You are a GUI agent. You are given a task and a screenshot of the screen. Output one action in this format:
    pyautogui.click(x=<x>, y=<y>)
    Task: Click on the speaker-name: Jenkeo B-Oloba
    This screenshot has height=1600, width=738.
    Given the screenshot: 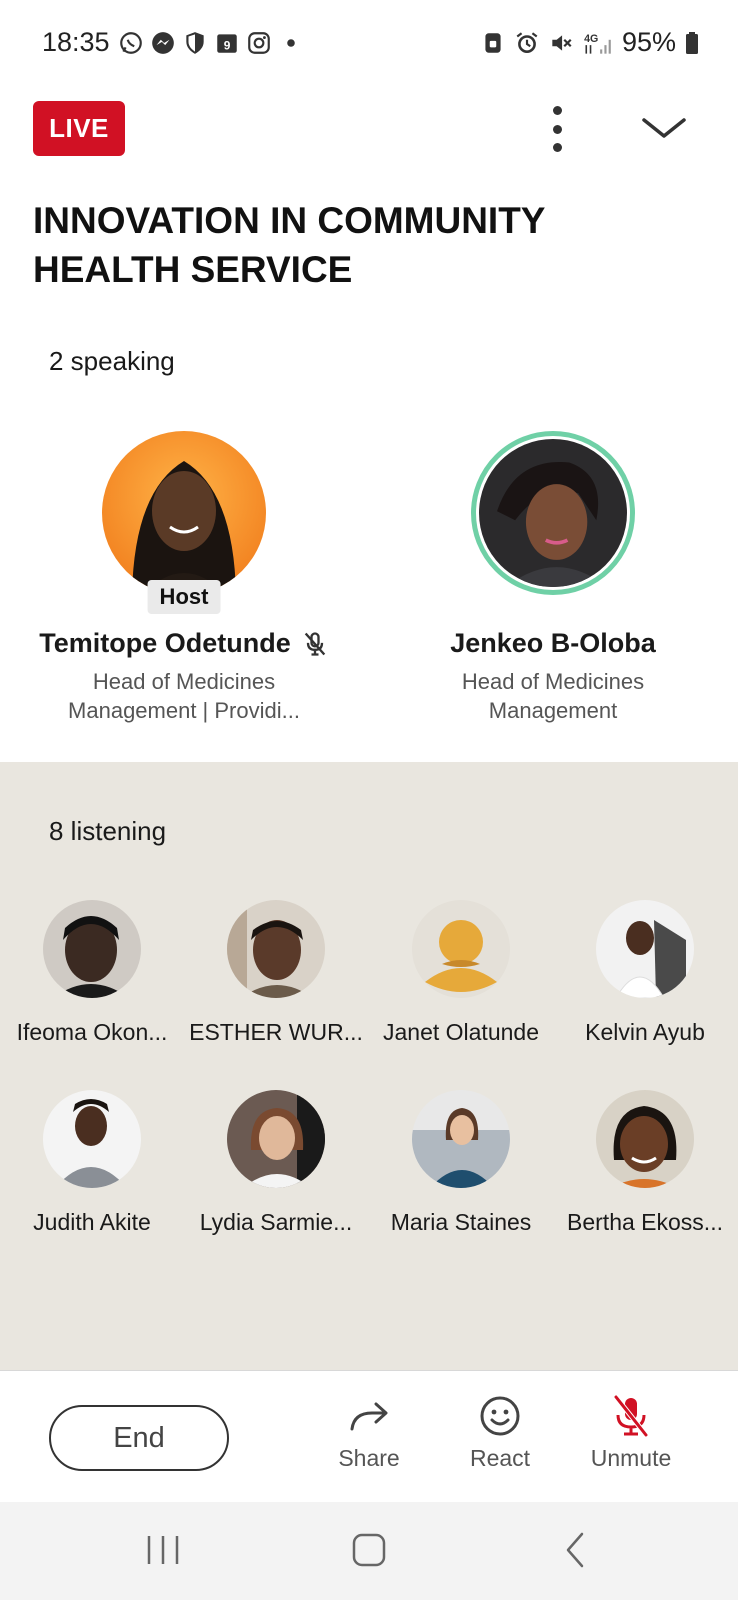 What is the action you would take?
    pyautogui.click(x=553, y=643)
    